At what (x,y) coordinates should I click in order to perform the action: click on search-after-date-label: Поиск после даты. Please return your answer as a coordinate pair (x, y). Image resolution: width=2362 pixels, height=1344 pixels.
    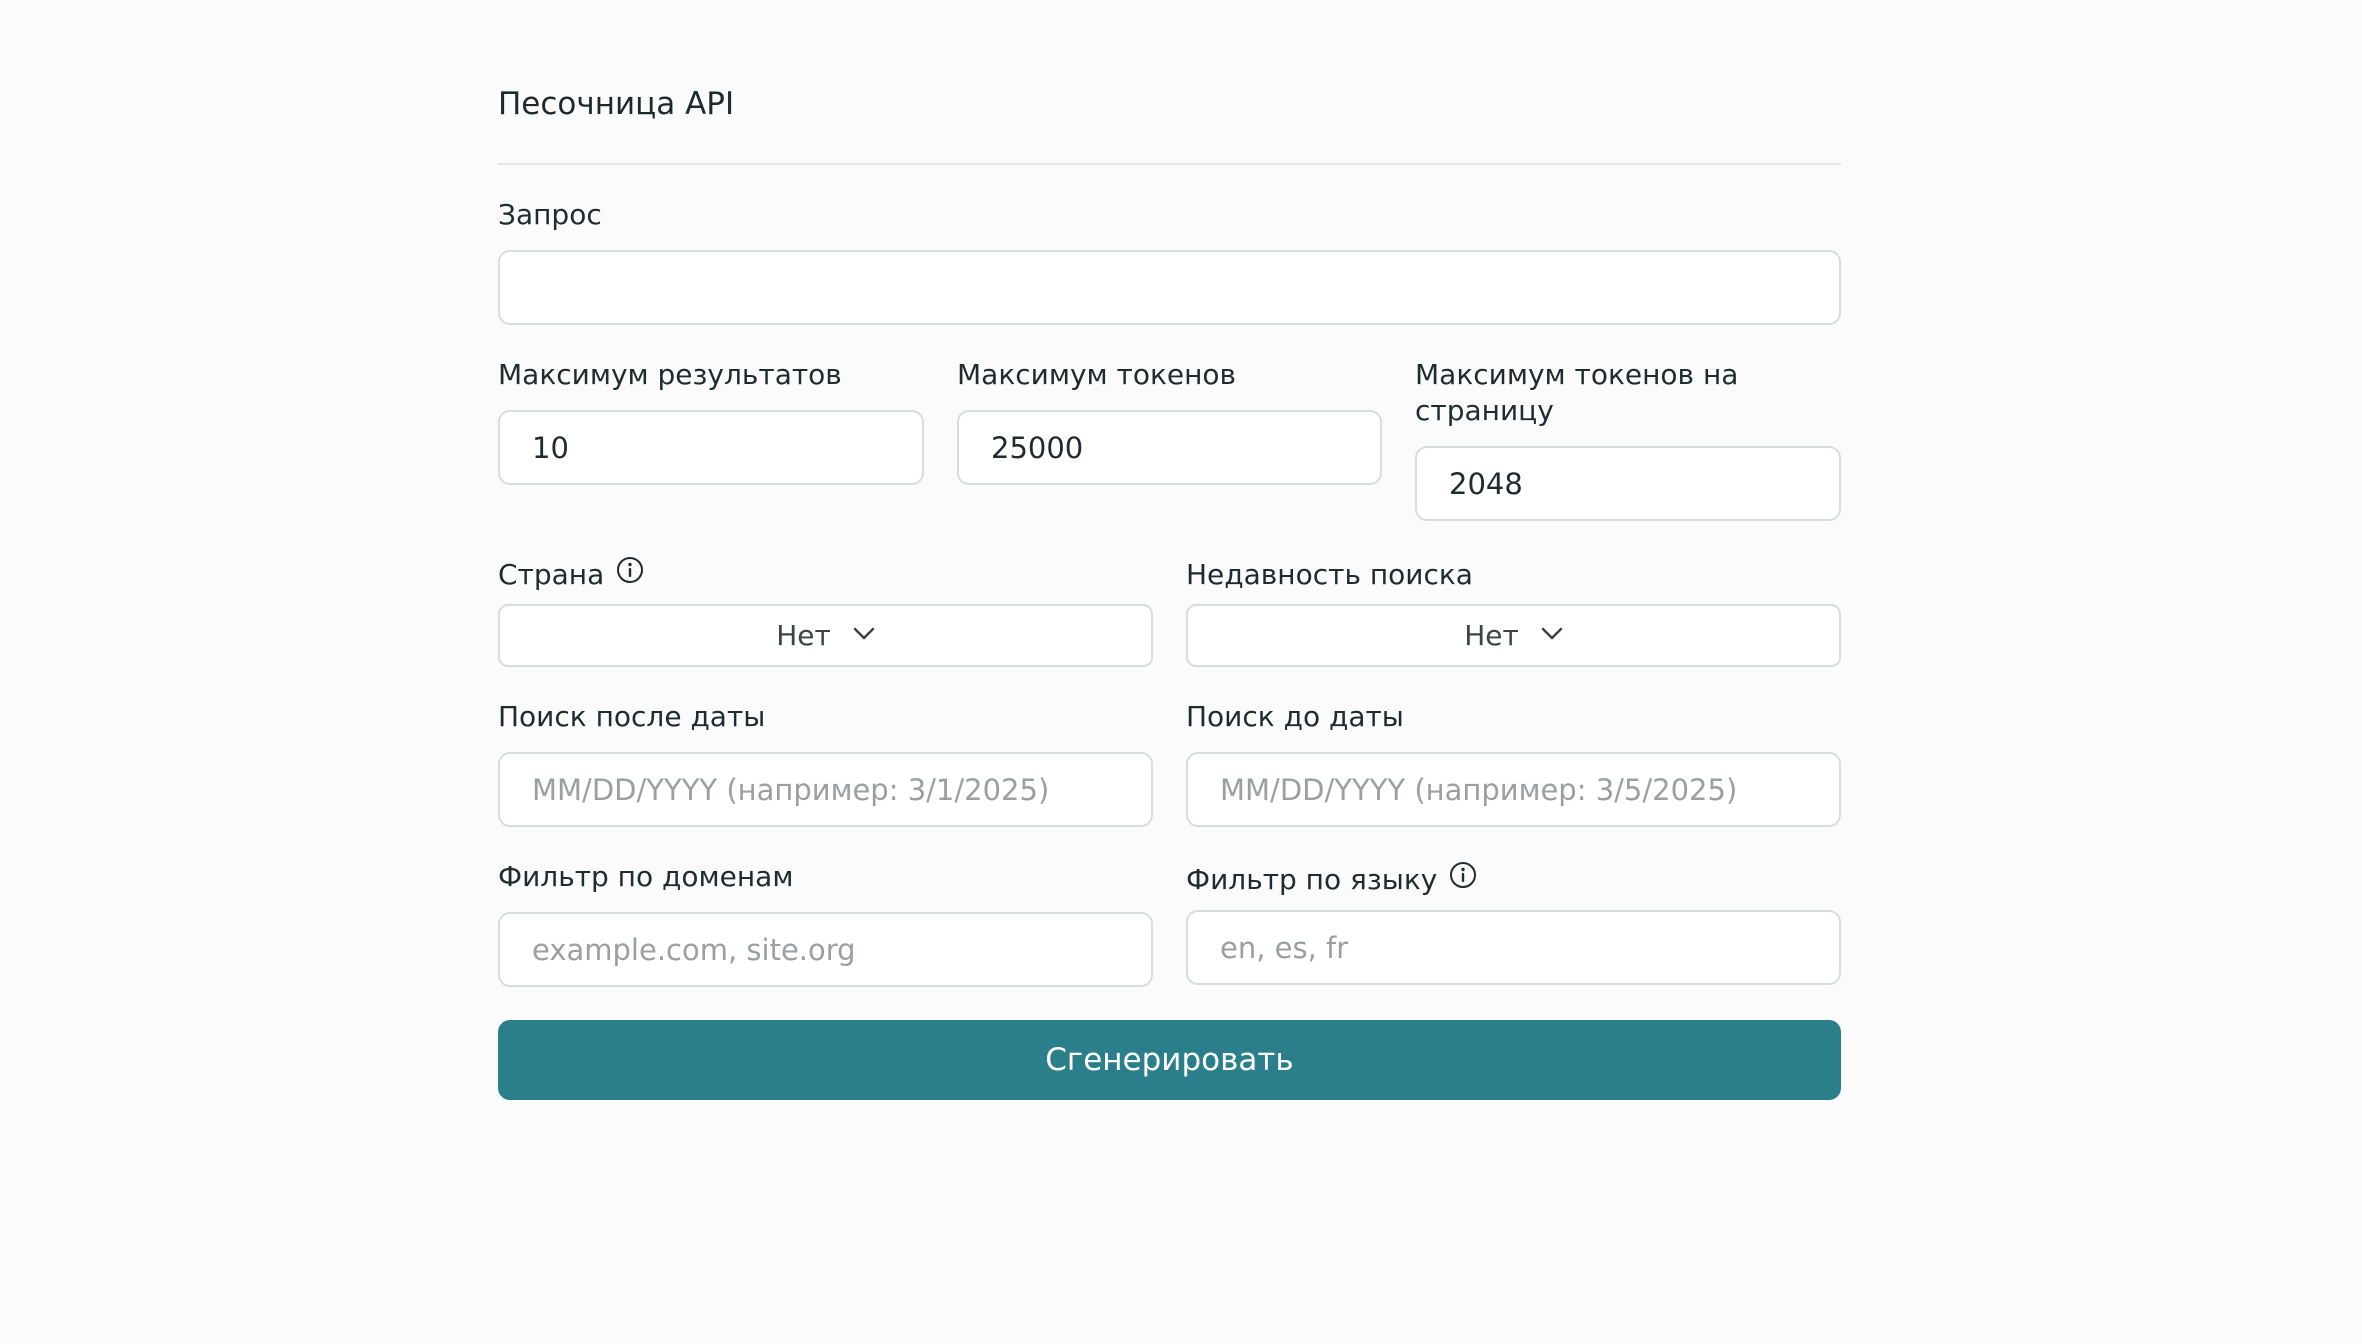
    Looking at the image, I should click on (632, 716).